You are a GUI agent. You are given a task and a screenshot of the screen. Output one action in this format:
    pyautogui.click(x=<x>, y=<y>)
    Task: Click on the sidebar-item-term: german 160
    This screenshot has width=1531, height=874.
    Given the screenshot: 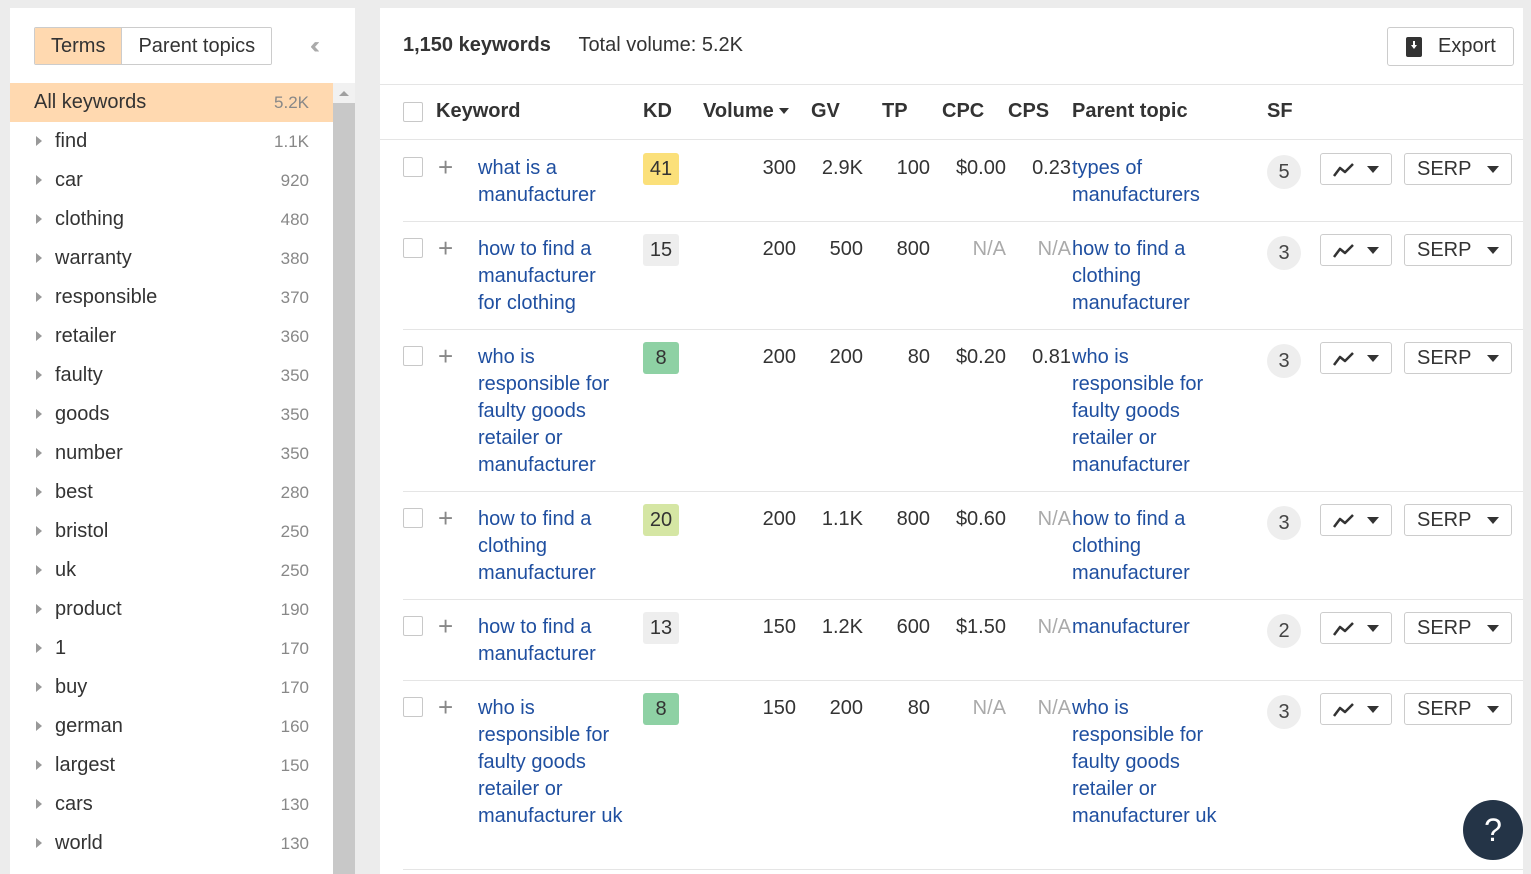 What is the action you would take?
    pyautogui.click(x=171, y=726)
    